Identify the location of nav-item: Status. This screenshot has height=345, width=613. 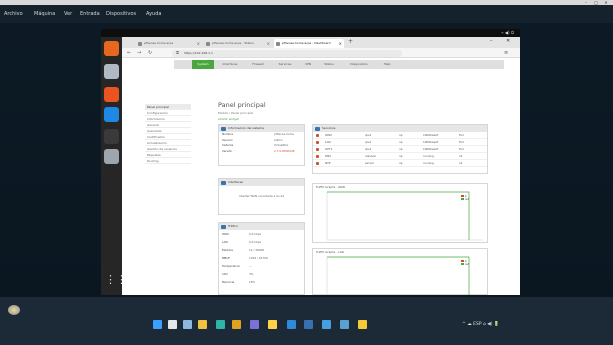
(329, 64).